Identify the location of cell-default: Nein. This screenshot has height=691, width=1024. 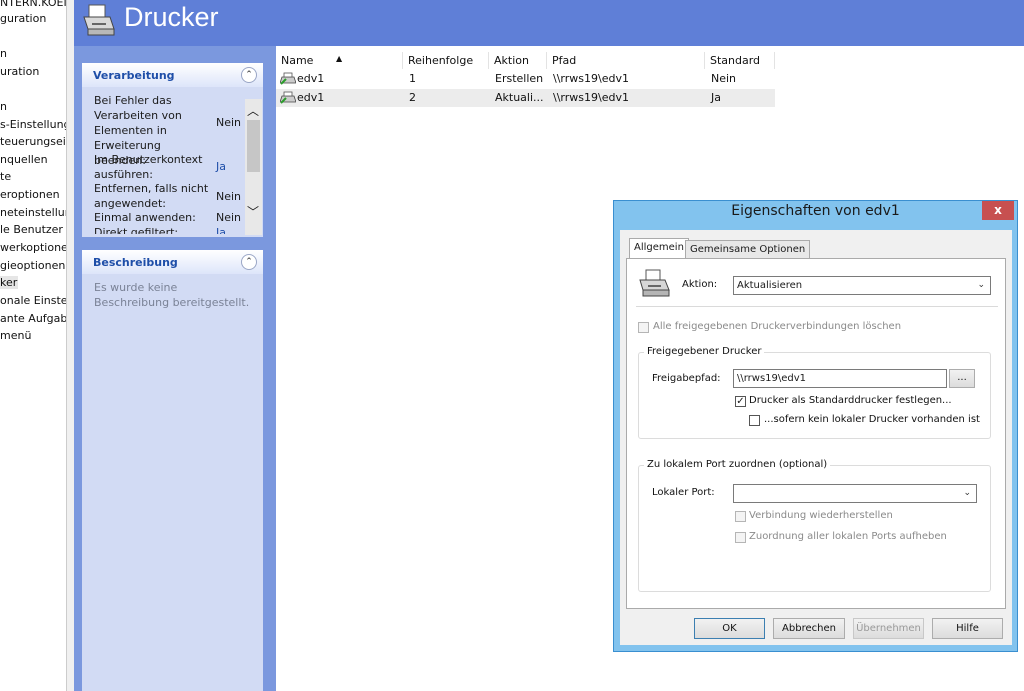
(724, 78).